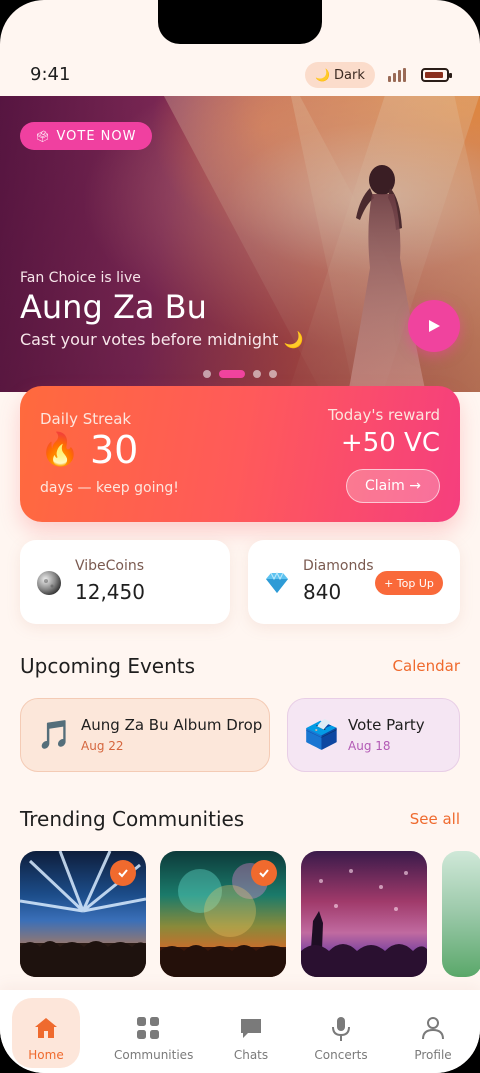 Image resolution: width=480 pixels, height=1073 pixels. Describe the element at coordinates (341, 1055) in the screenshot. I see `nav-concerts-label: Concerts` at that location.